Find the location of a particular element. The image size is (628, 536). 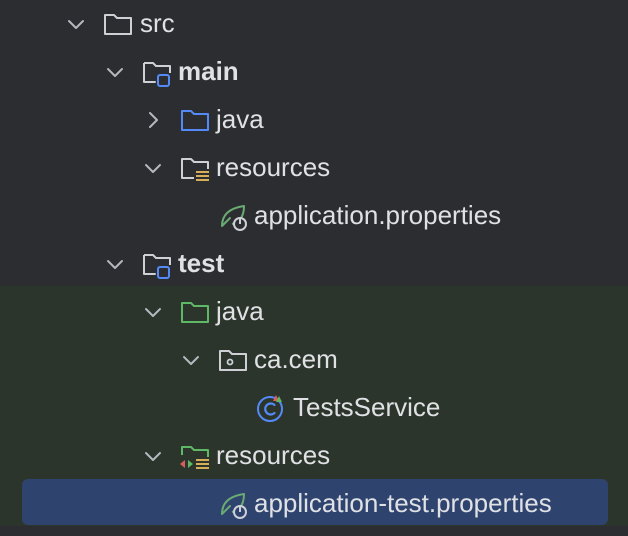

tree-item-main-resources: resources is located at coordinates (314, 168).